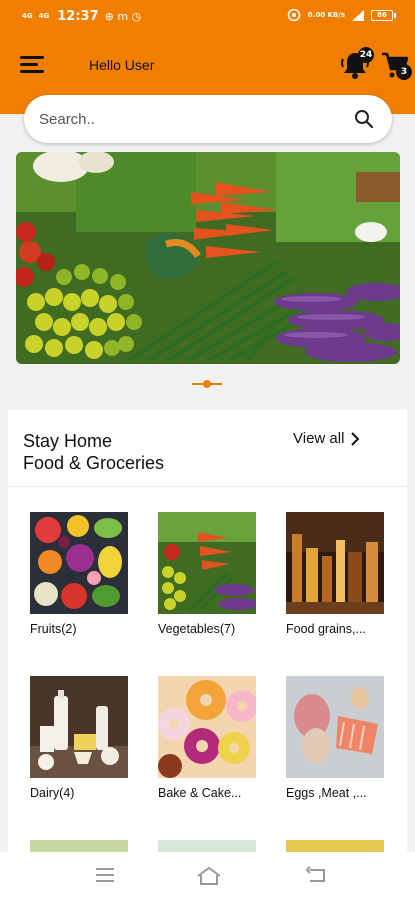 The image size is (415, 900). I want to click on category-dairy: Dairy(4), so click(80, 738).